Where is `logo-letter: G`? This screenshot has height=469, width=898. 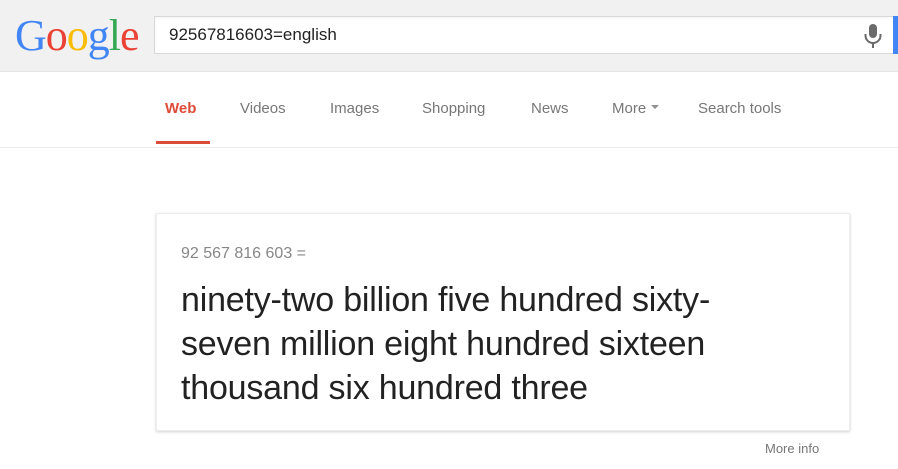 logo-letter: G is located at coordinates (31, 35).